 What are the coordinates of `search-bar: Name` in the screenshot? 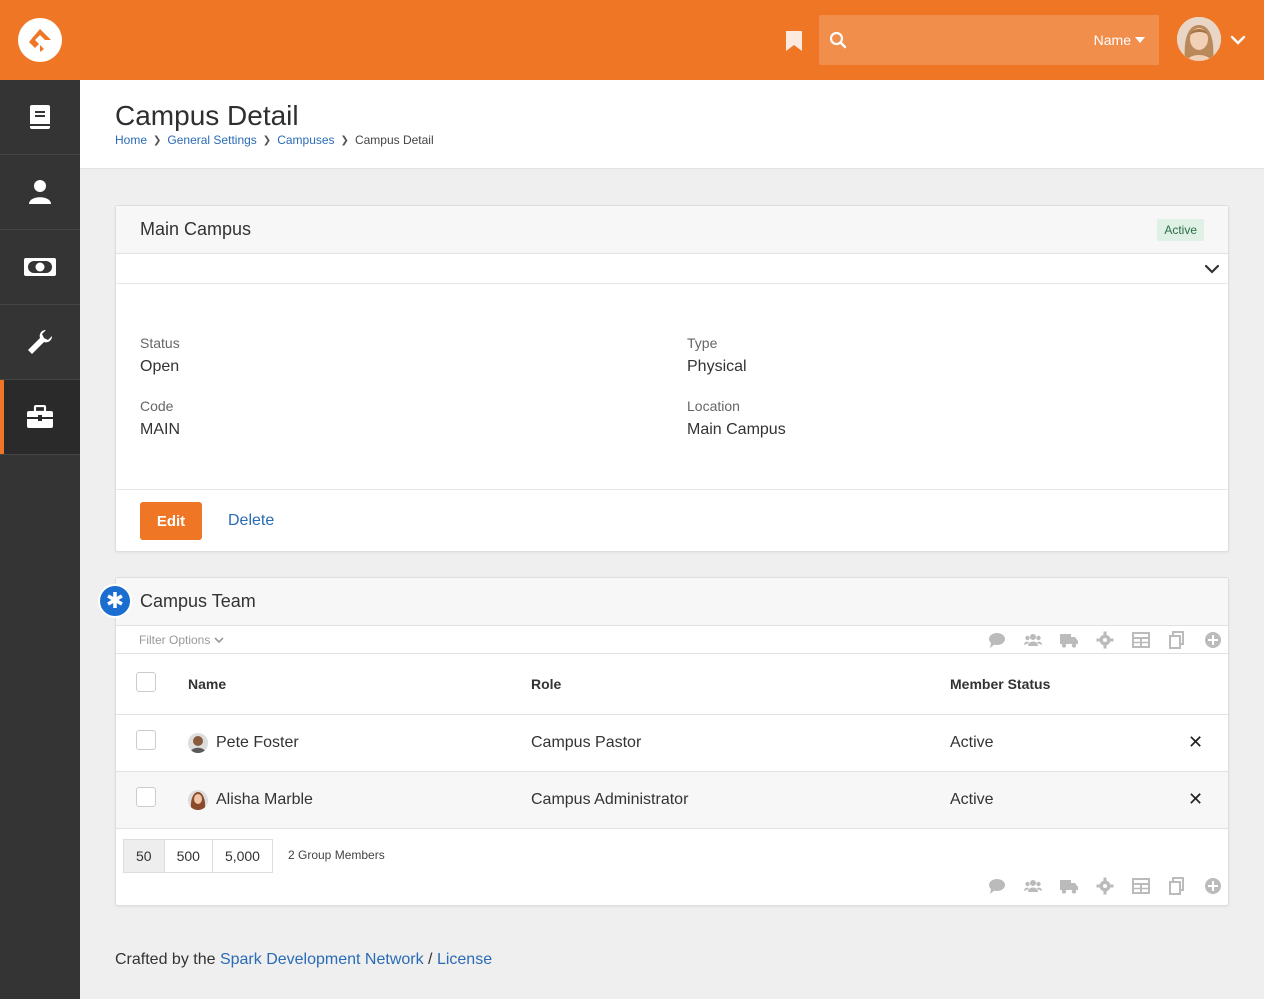 It's located at (989, 40).